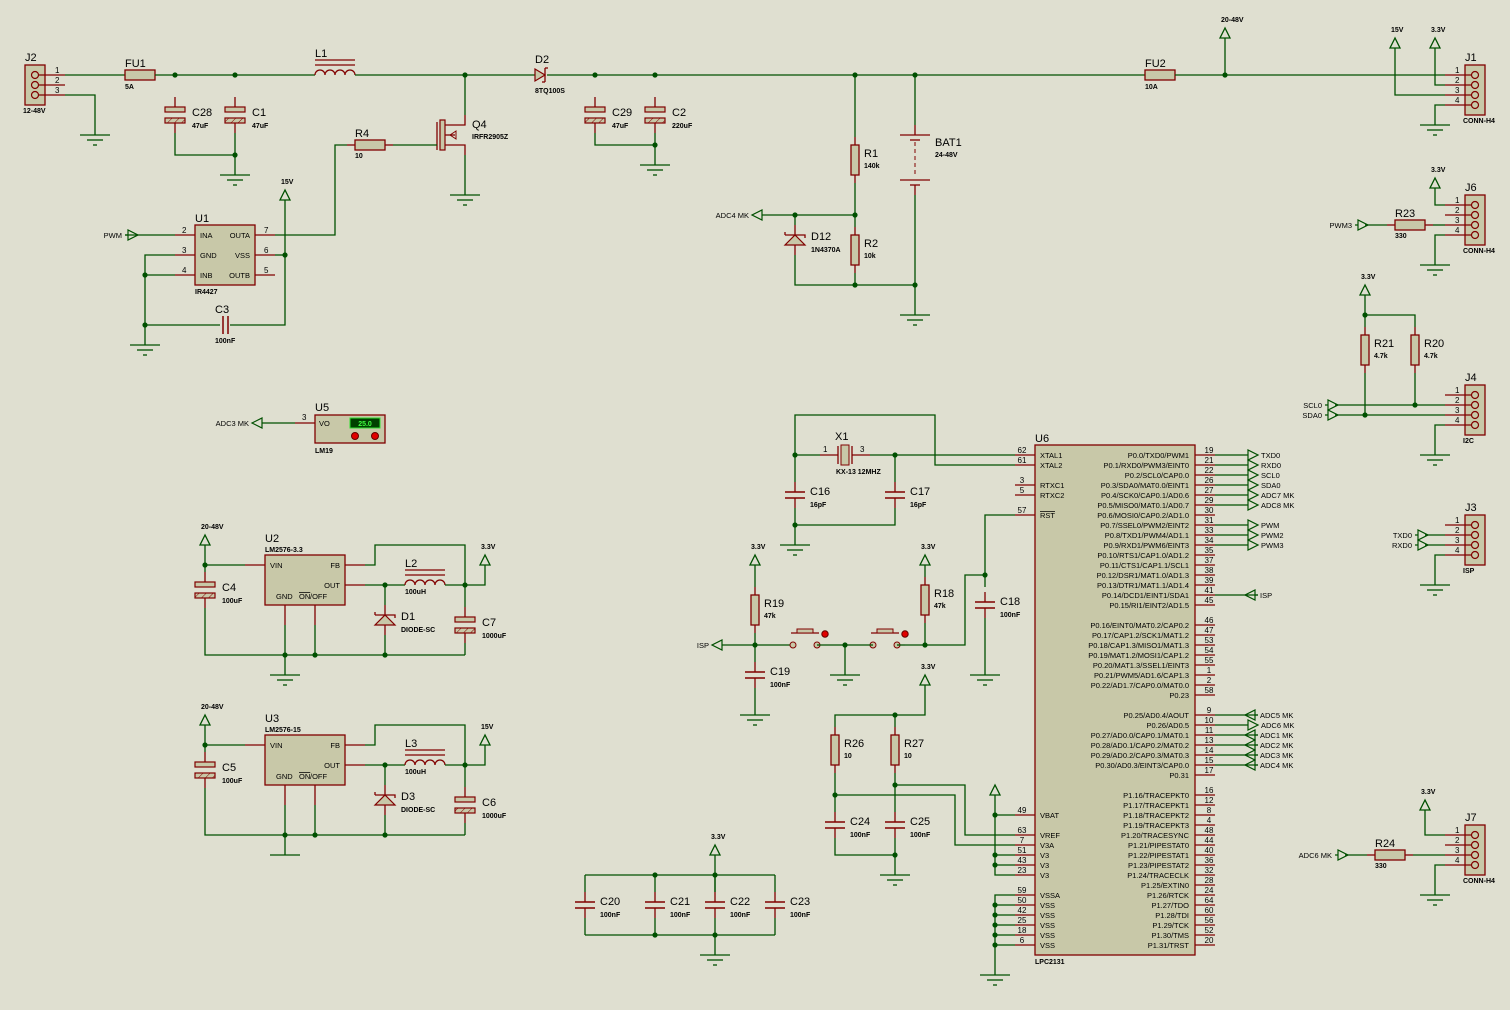  I want to click on c28-electrolytic-capacitor, so click(175, 115).